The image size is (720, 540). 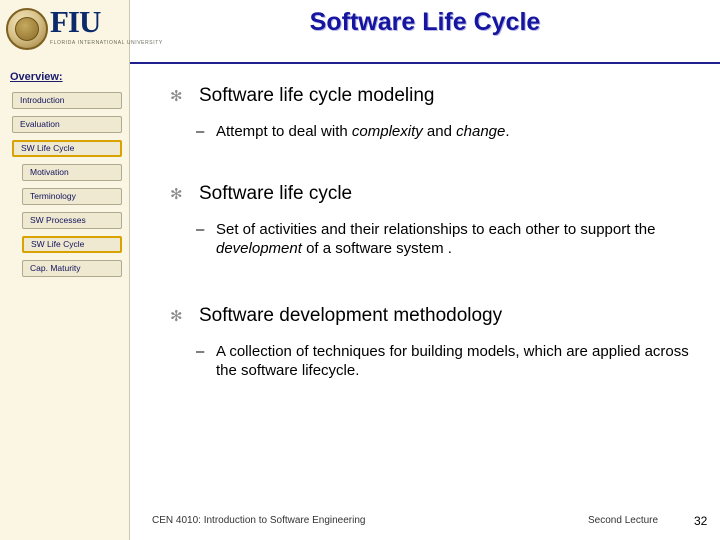 I want to click on page-title: Software Life Cycle, so click(x=425, y=22).